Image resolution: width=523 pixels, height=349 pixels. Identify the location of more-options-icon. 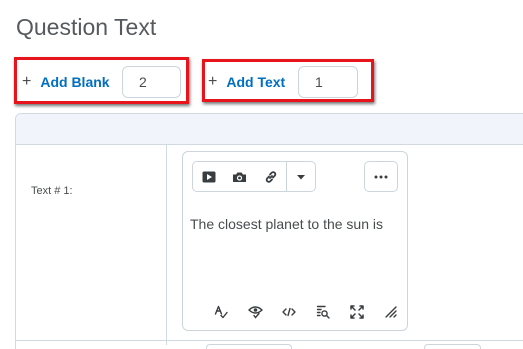
(381, 176).